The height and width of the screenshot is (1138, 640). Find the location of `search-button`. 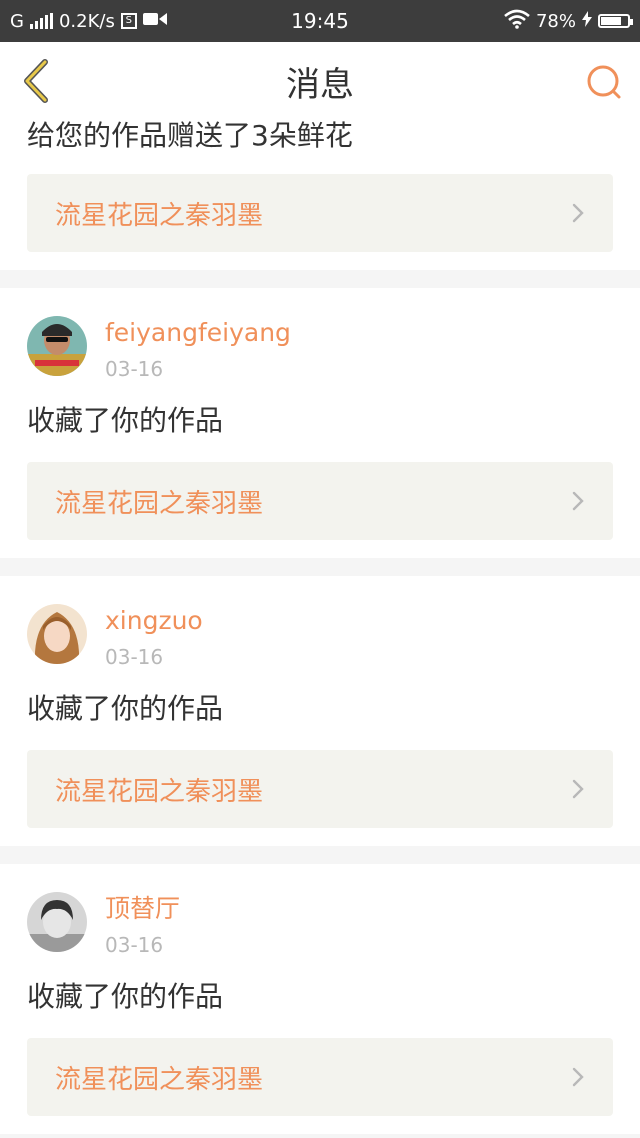

search-button is located at coordinates (604, 82).